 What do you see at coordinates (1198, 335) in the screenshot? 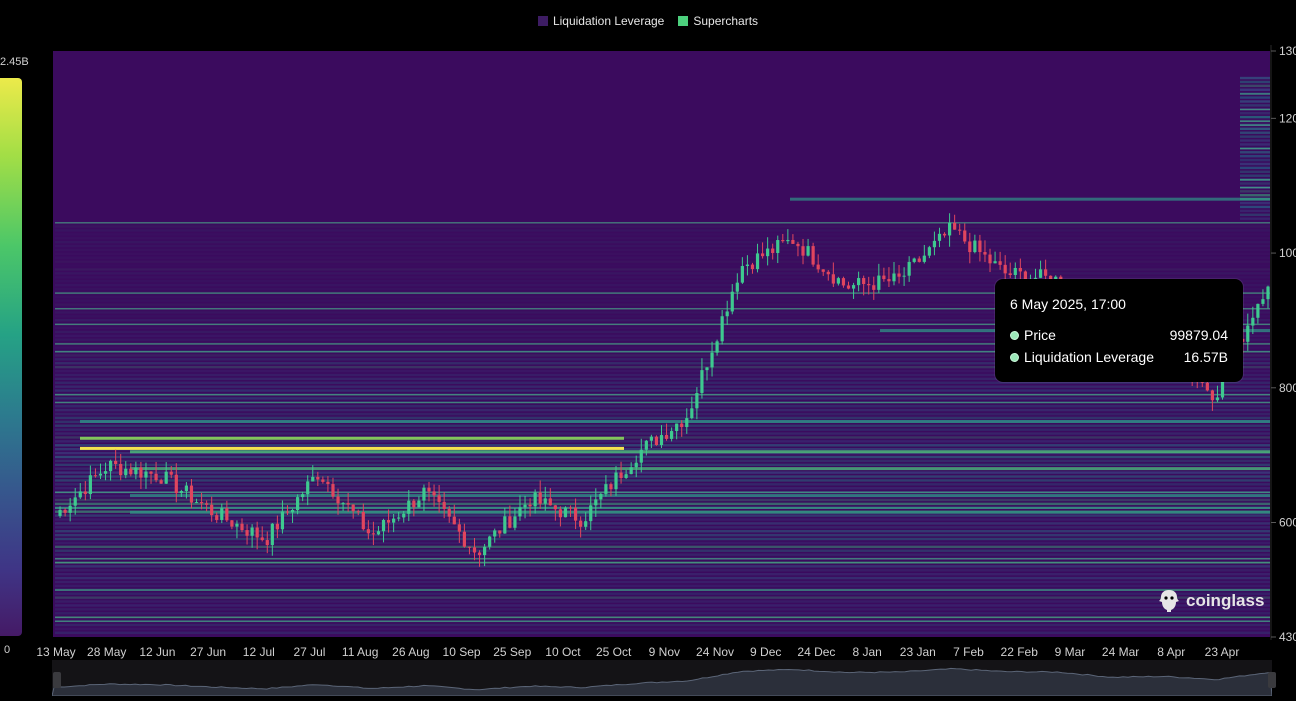
I see `tooltip-price-value: 99879.04` at bounding box center [1198, 335].